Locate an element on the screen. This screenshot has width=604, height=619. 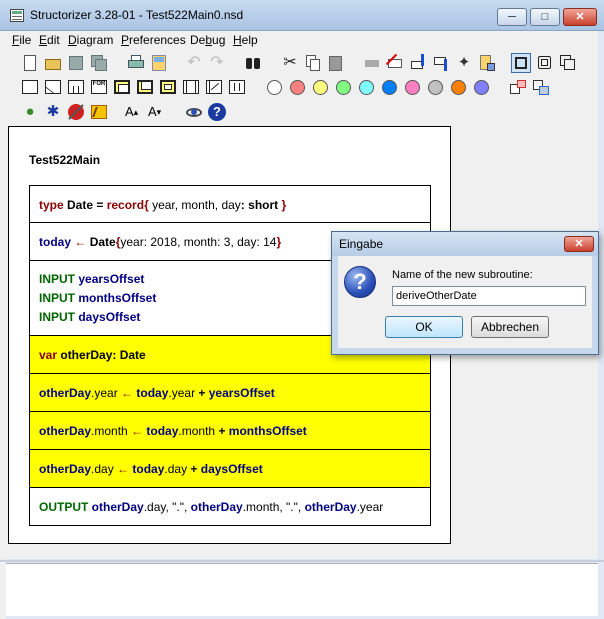
add-endless-loop-icon is located at coordinates (168, 87).